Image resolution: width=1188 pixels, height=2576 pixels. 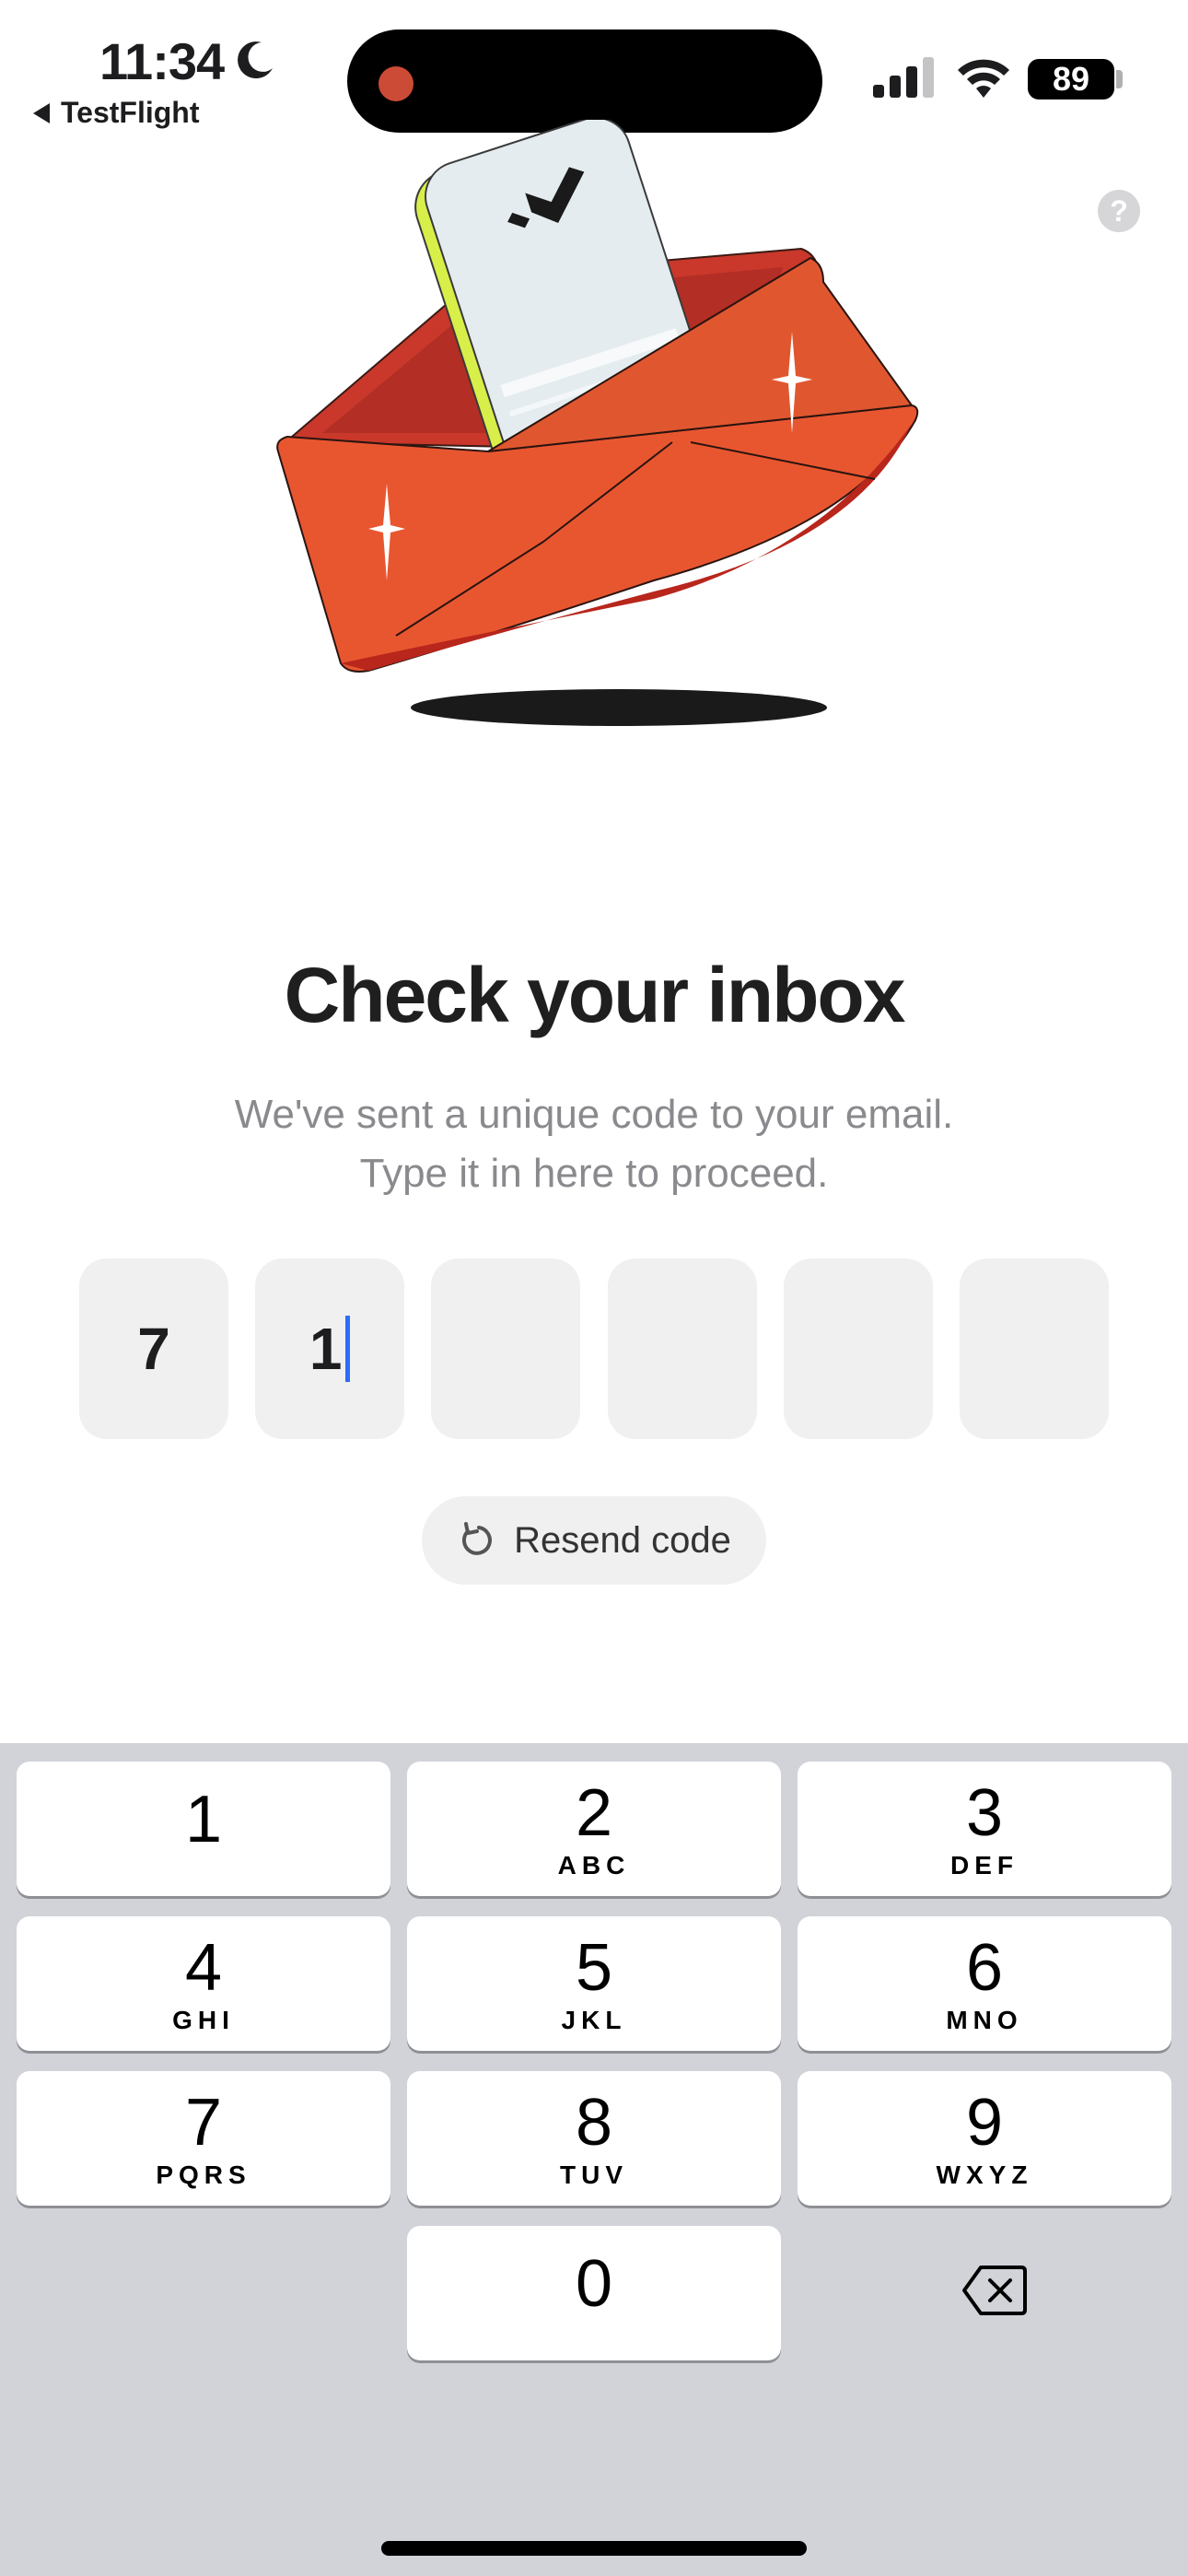 What do you see at coordinates (1119, 211) in the screenshot?
I see `help-button: ?` at bounding box center [1119, 211].